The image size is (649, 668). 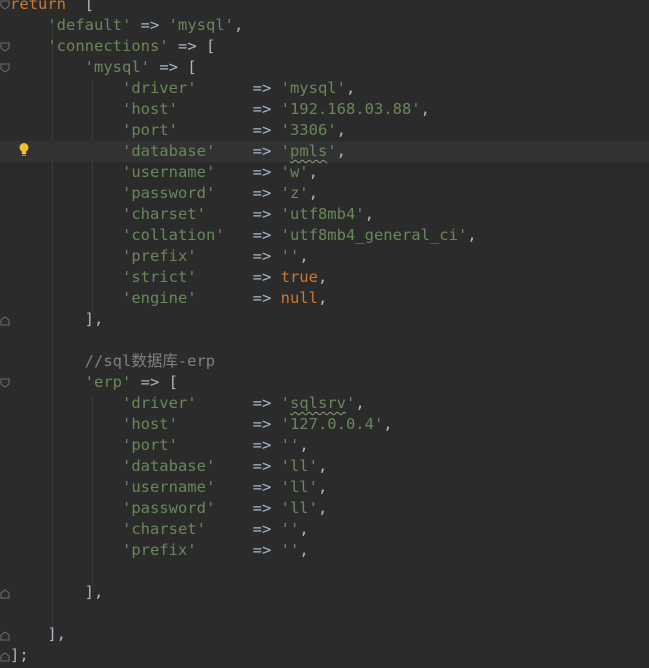 I want to click on current-code-line: 'database' => 'pmls',, so click(x=324, y=151).